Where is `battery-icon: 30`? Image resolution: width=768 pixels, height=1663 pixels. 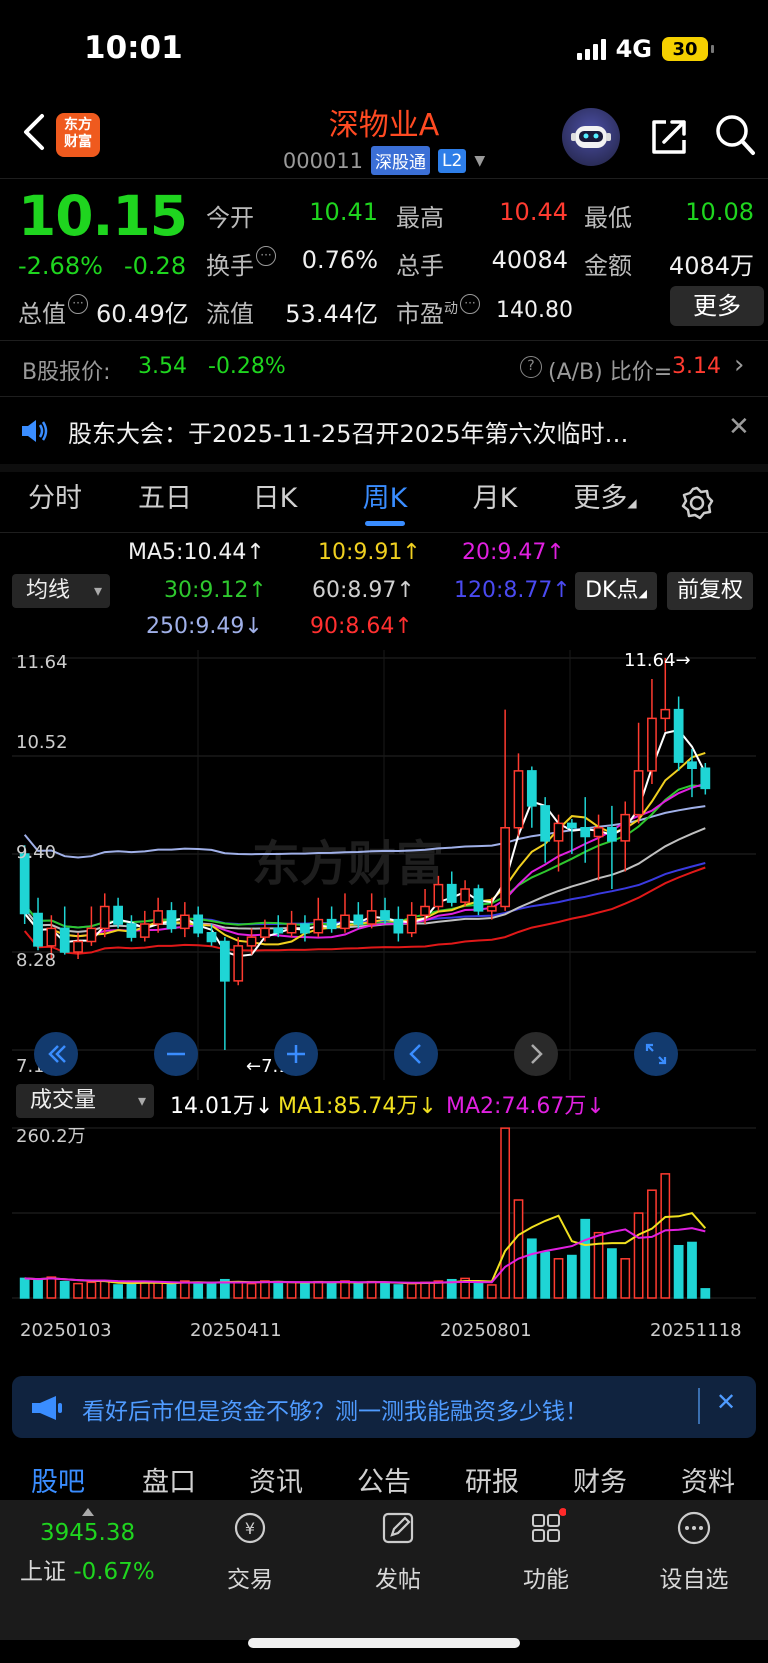 battery-icon: 30 is located at coordinates (688, 49).